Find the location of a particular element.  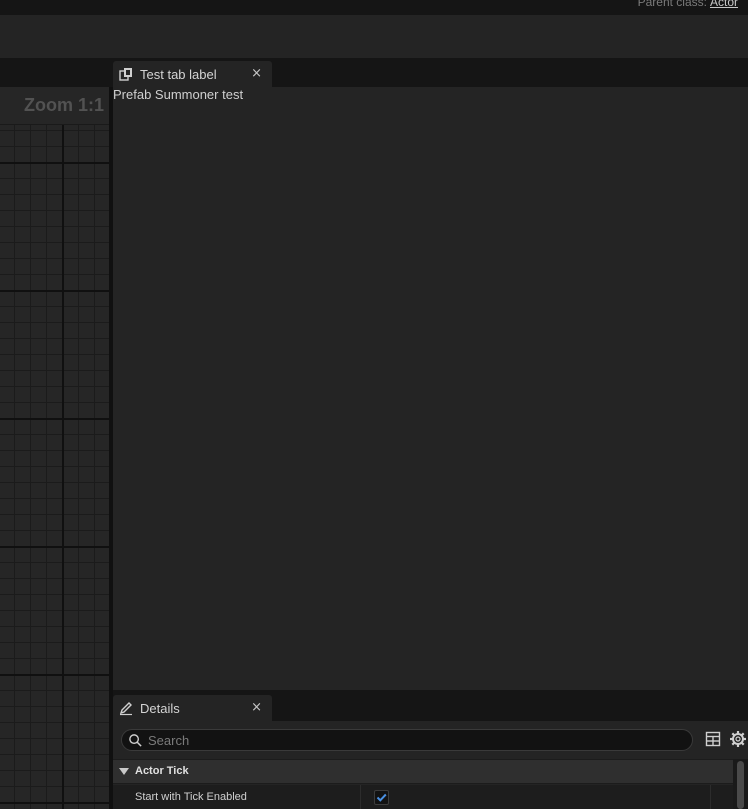

tab-label: Test tab label is located at coordinates (178, 74).